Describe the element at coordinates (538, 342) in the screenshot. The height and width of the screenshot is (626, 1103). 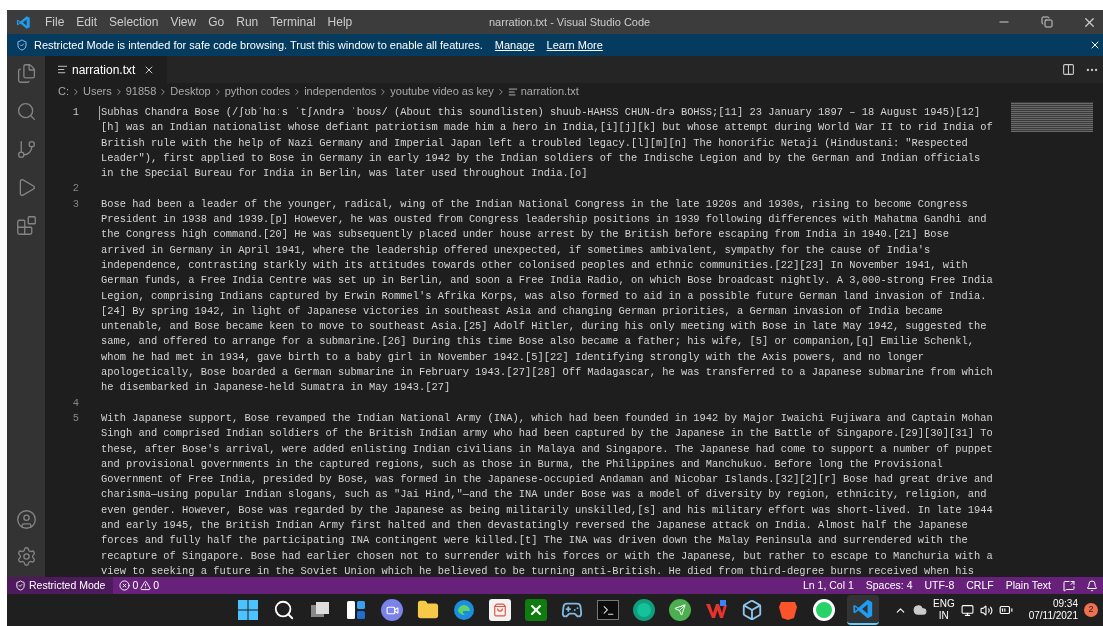
I see `text-line: same, and offered to arrange for a submarine.[26] During this time Bose also became a father; his wife, [5] or companion,[q] Emilie Schenkl,` at that location.